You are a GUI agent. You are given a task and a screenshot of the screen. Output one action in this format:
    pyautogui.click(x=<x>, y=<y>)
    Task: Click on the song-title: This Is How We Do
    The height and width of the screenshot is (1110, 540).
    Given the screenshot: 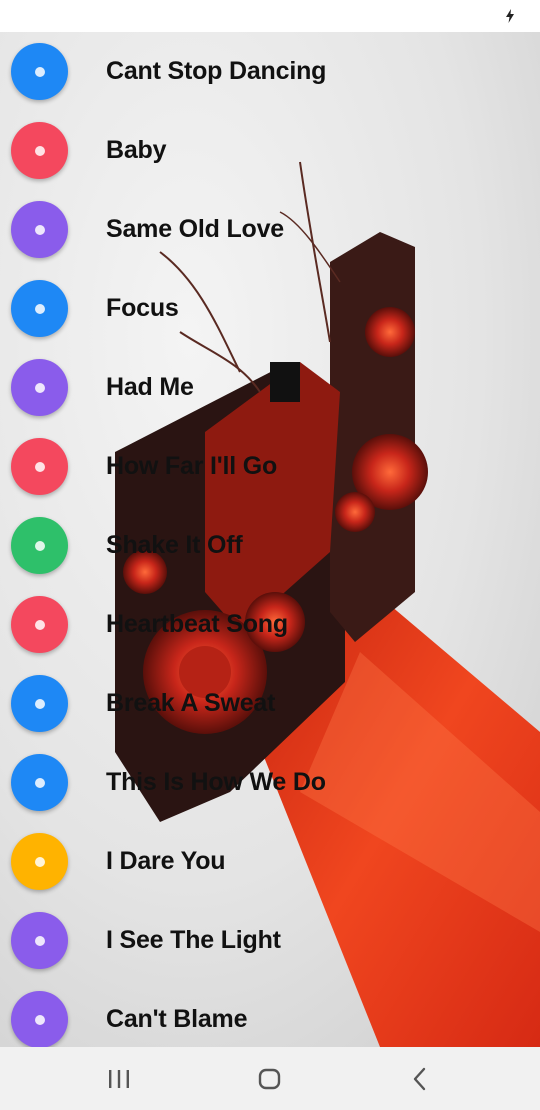 What is the action you would take?
    pyautogui.click(x=216, y=782)
    